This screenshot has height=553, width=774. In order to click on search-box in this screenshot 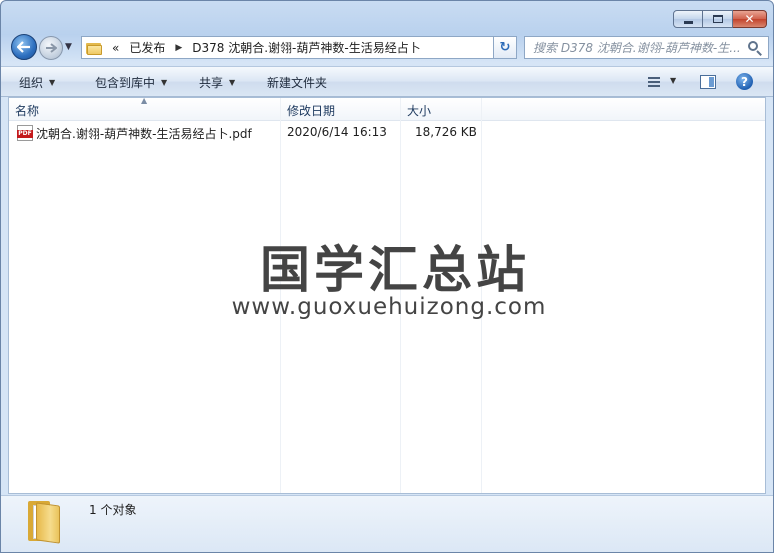, I will do `click(646, 47)`.